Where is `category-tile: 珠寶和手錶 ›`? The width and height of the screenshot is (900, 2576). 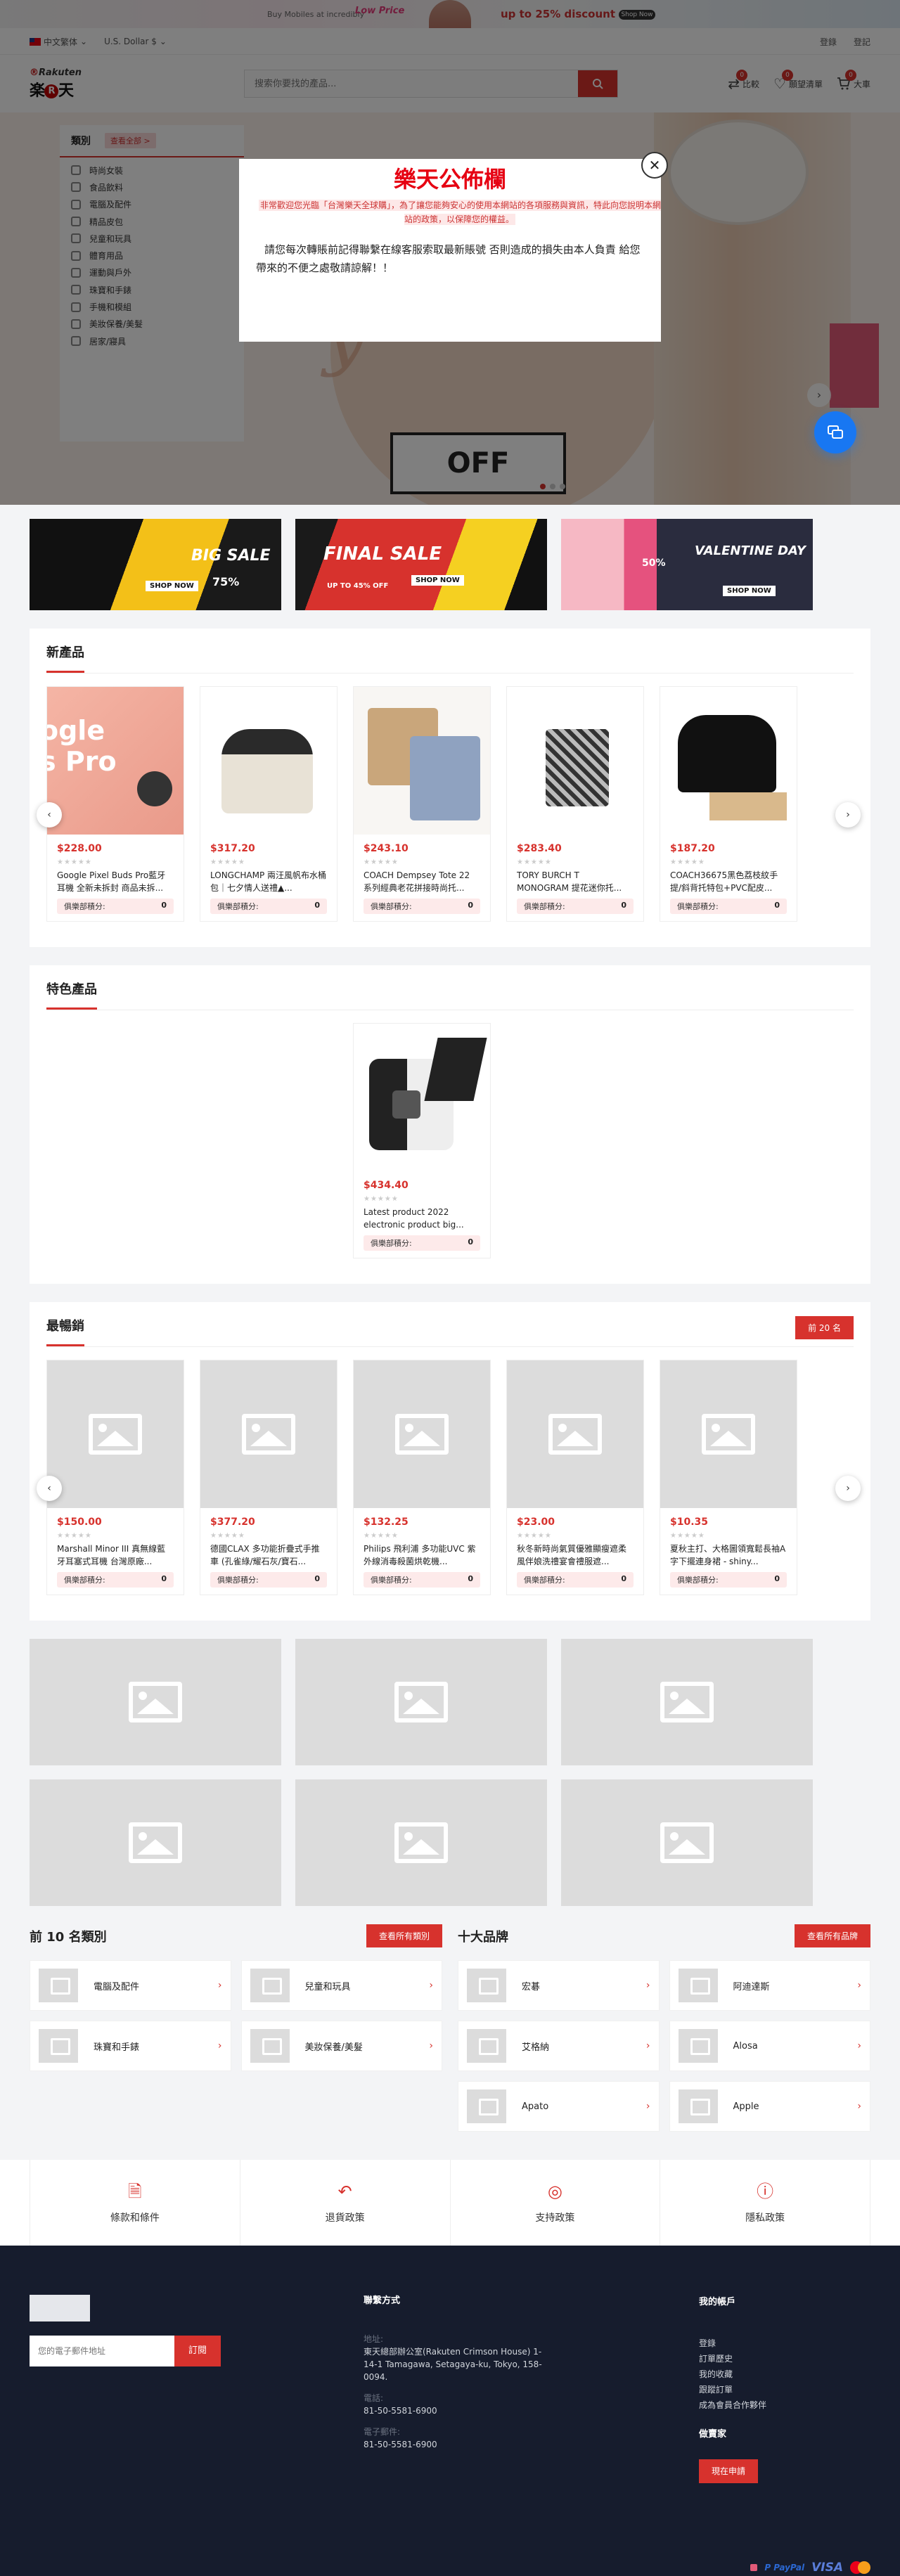
category-tile: 珠寶和手錶 › is located at coordinates (130, 2046).